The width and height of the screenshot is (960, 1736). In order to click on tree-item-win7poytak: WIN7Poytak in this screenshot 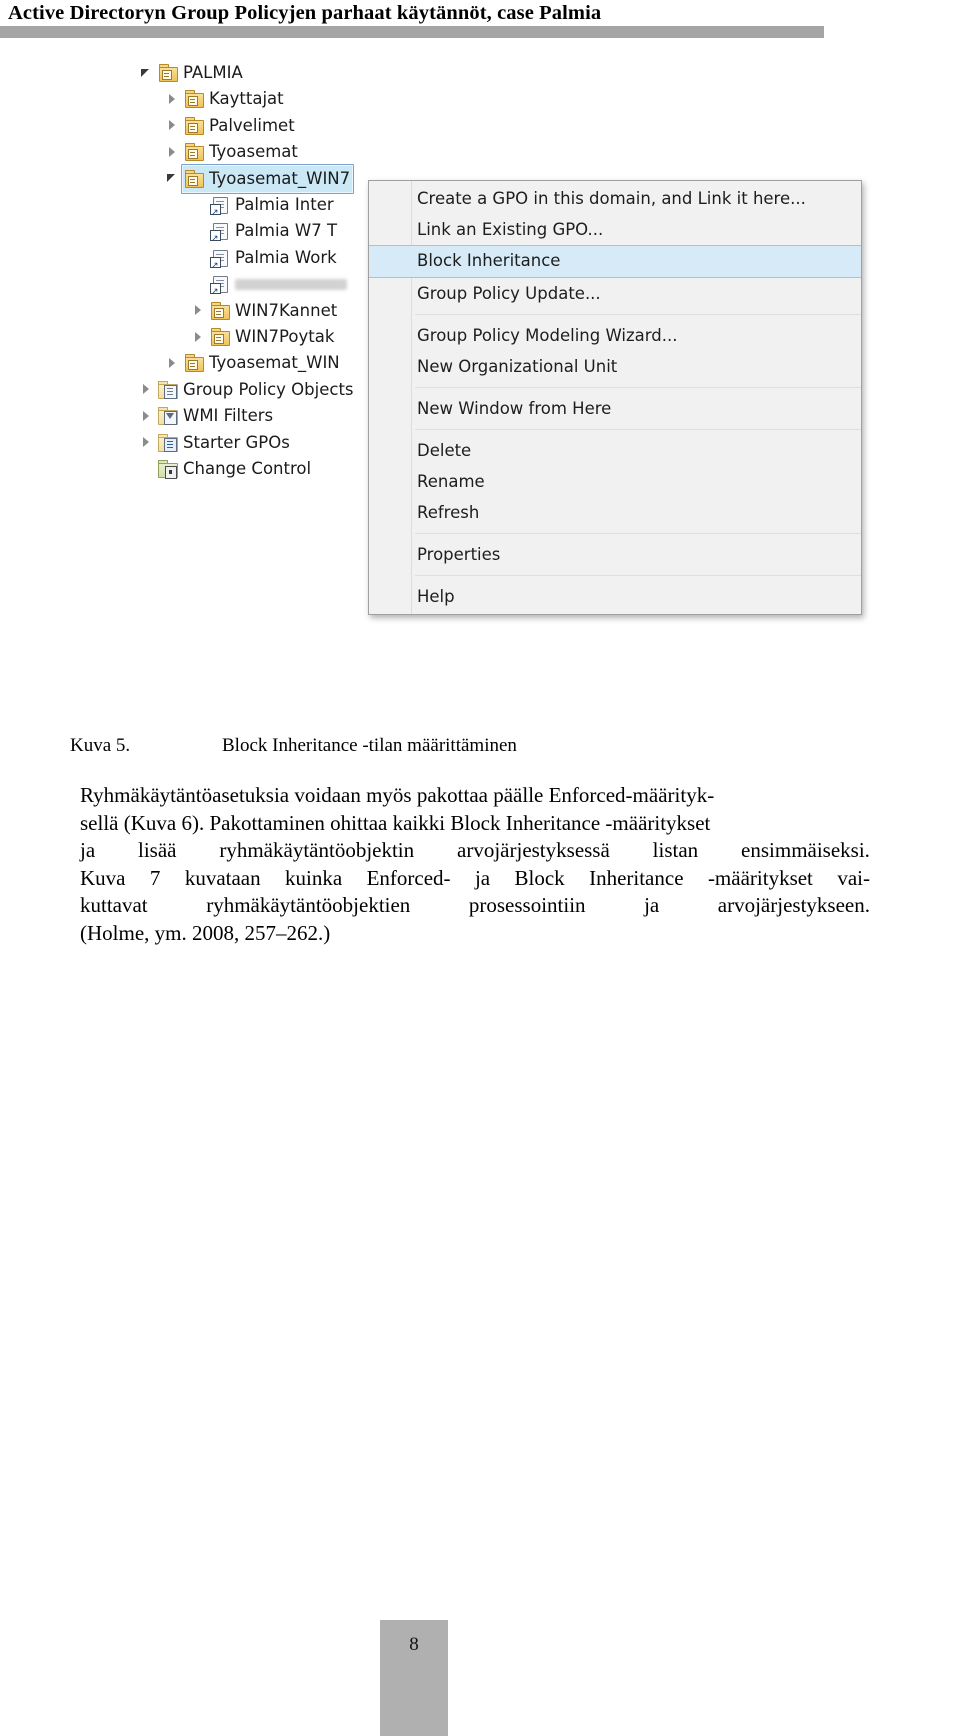, I will do `click(264, 337)`.